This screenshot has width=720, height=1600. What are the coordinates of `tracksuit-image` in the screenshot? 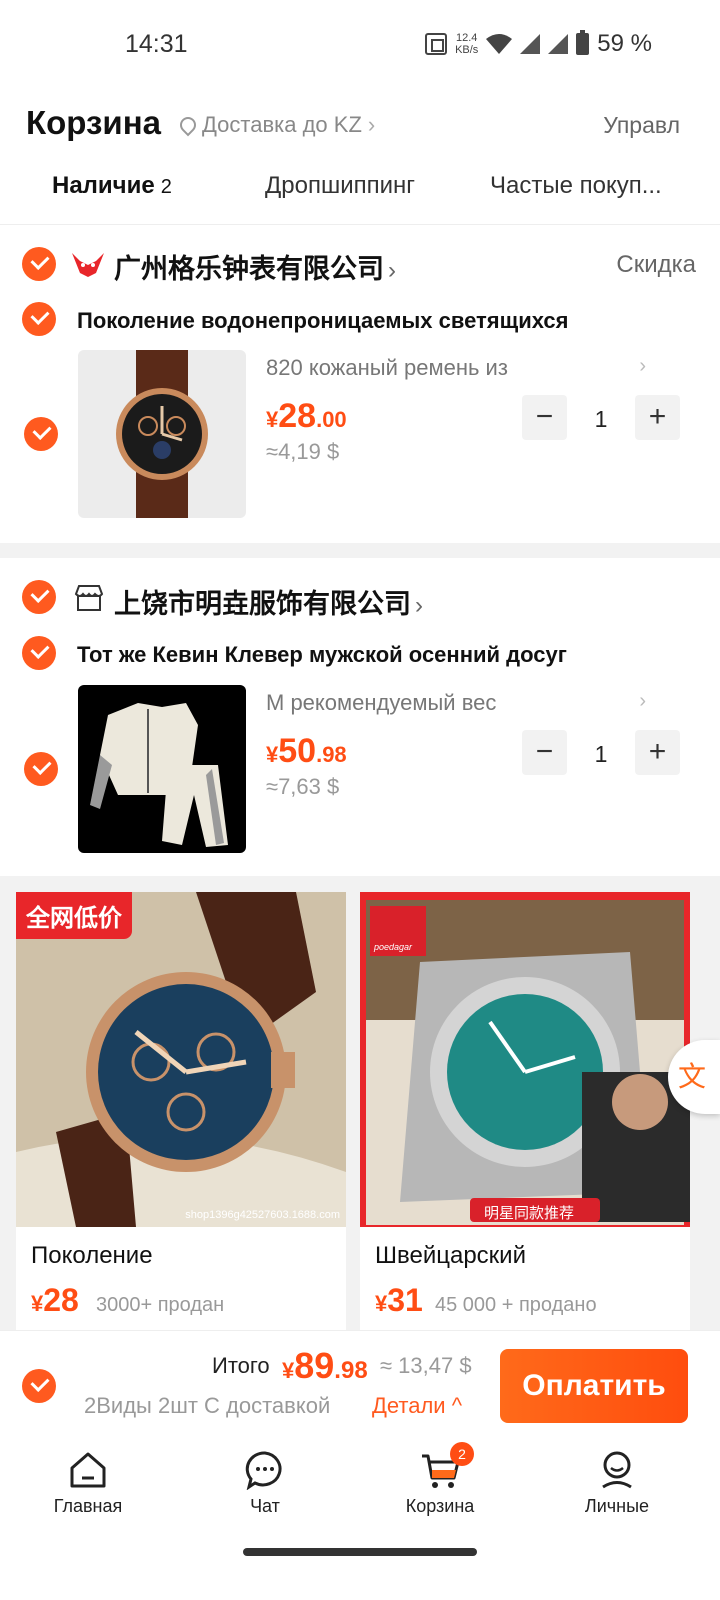 It's located at (159, 775).